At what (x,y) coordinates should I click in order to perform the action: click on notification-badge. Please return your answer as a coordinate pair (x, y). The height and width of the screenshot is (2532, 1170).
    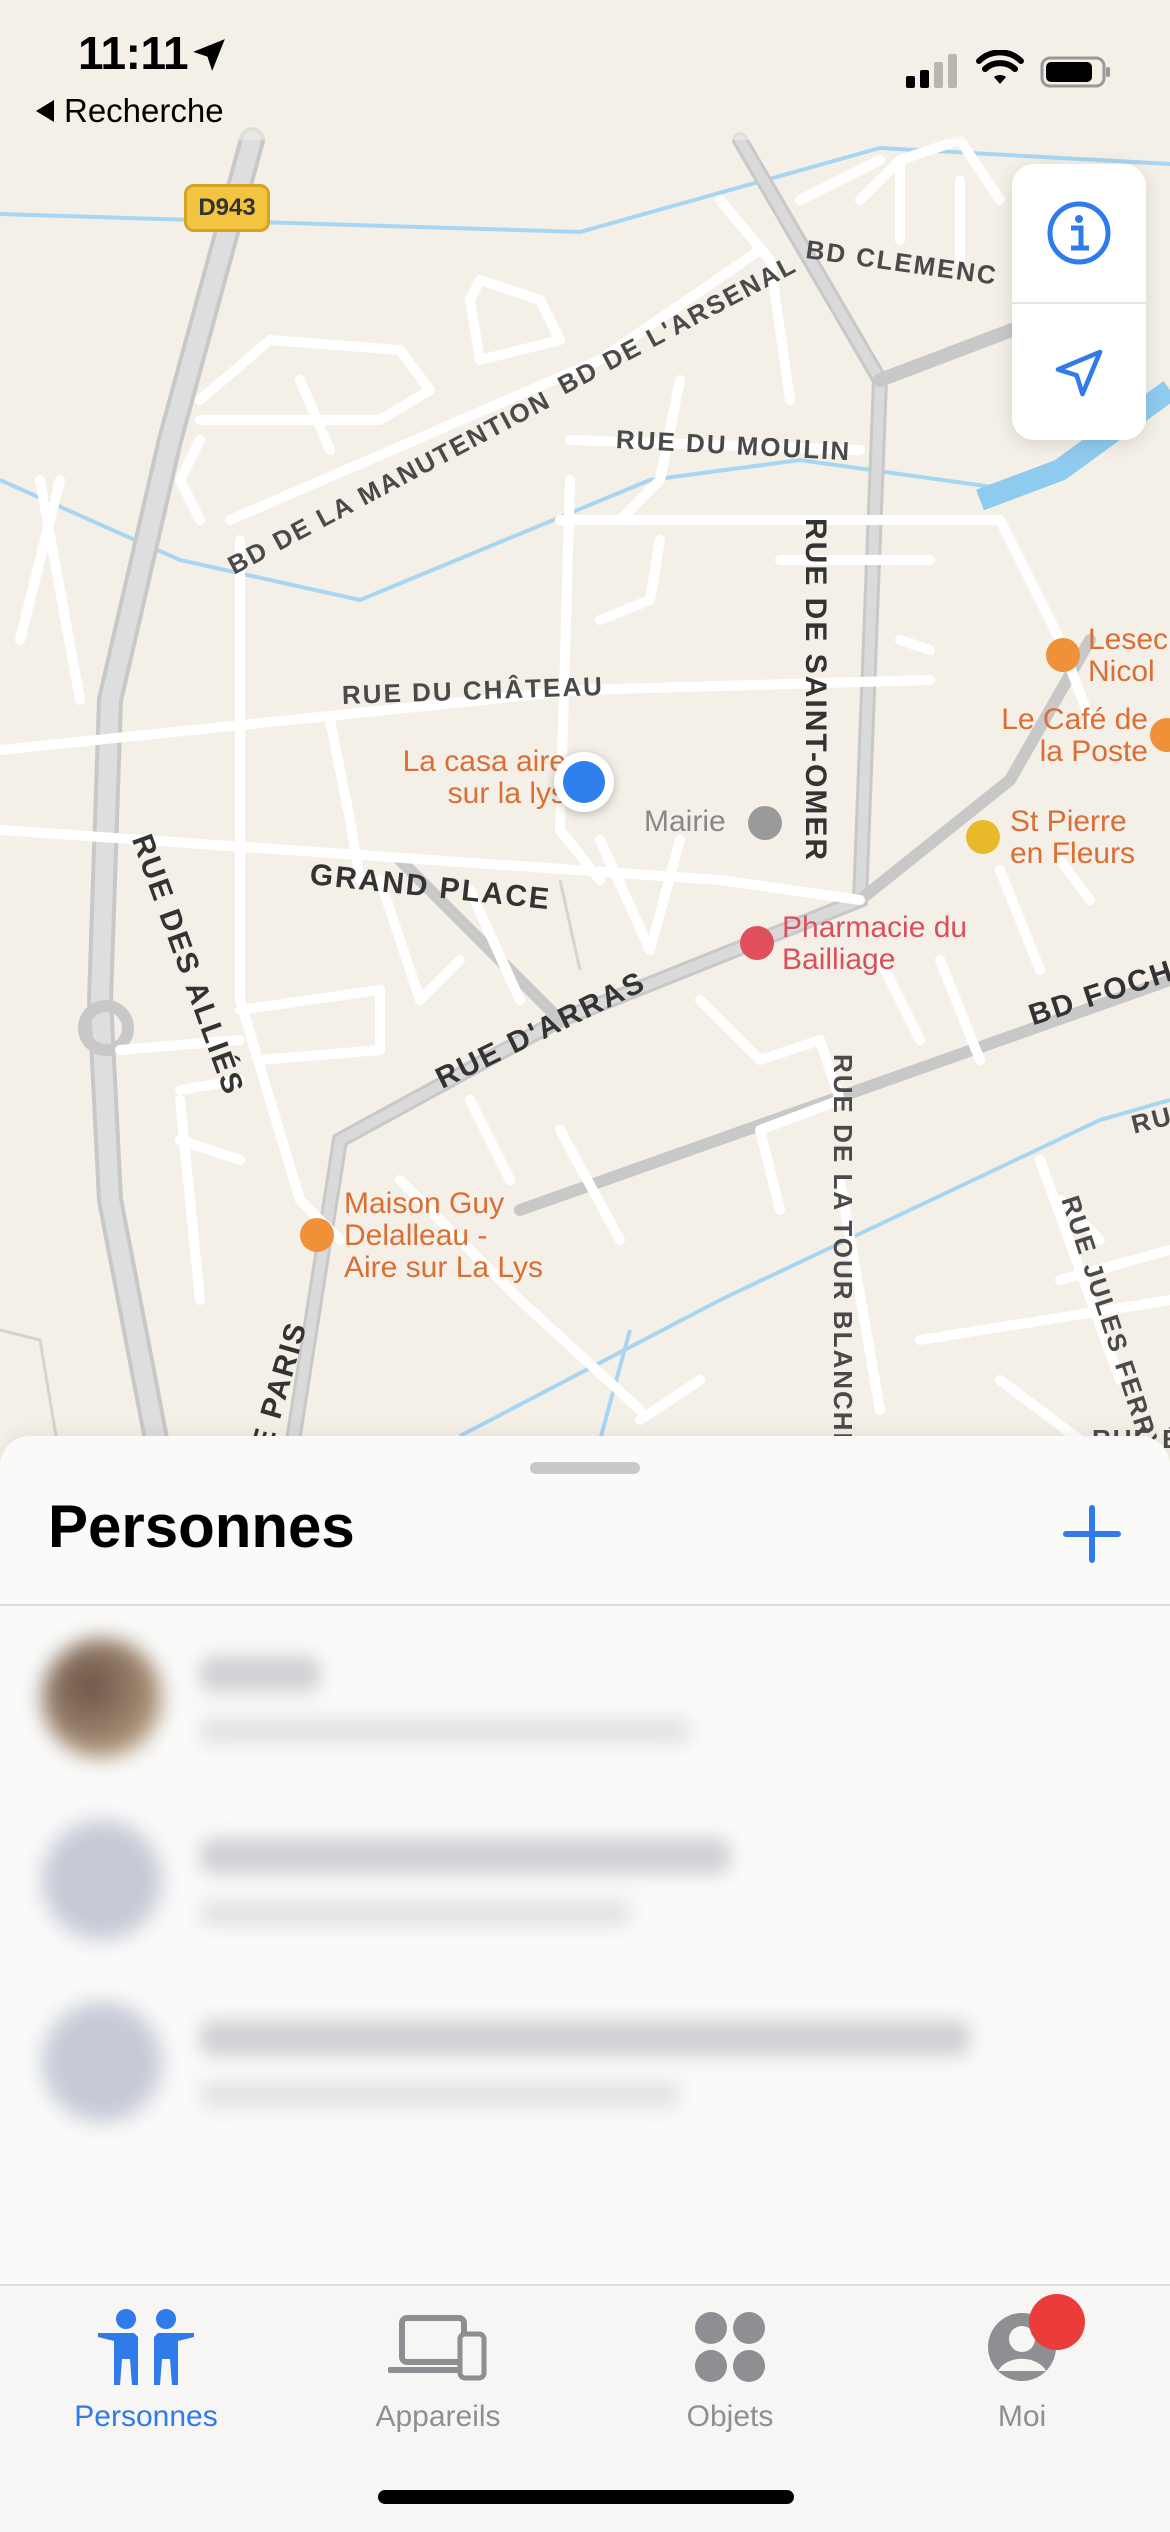
    Looking at the image, I should click on (1057, 2322).